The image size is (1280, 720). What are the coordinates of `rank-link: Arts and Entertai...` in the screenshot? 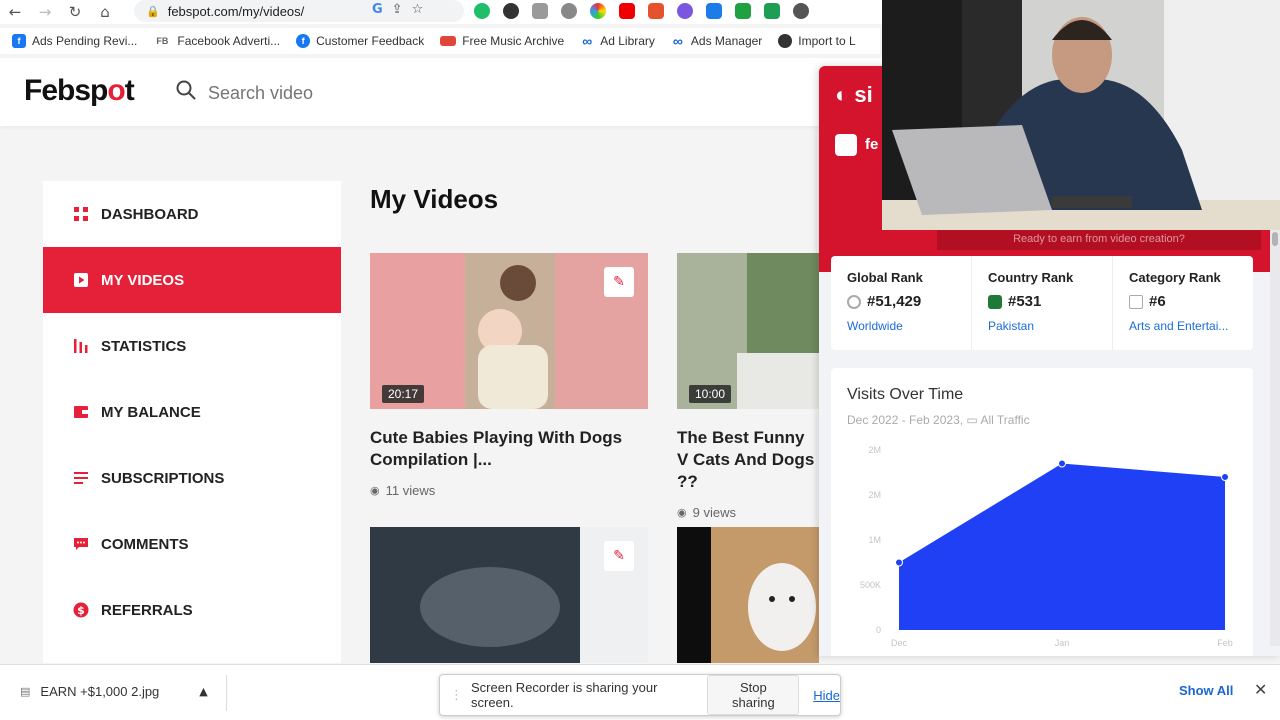 It's located at (1191, 326).